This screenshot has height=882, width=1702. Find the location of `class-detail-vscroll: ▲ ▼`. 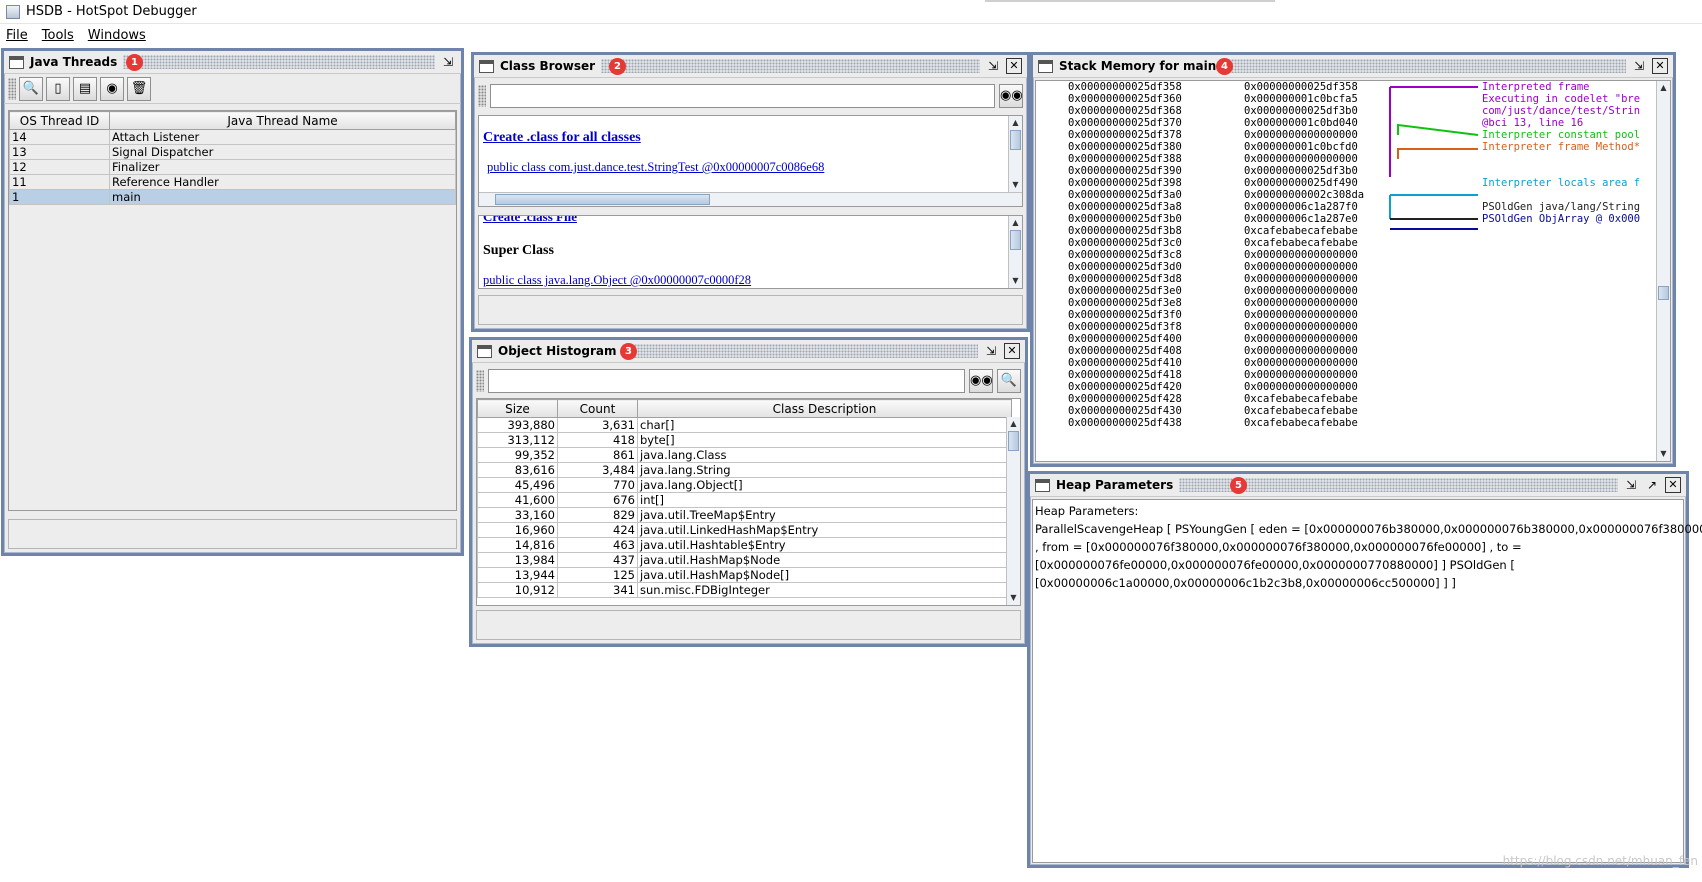

class-detail-vscroll: ▲ ▼ is located at coordinates (1015, 252).